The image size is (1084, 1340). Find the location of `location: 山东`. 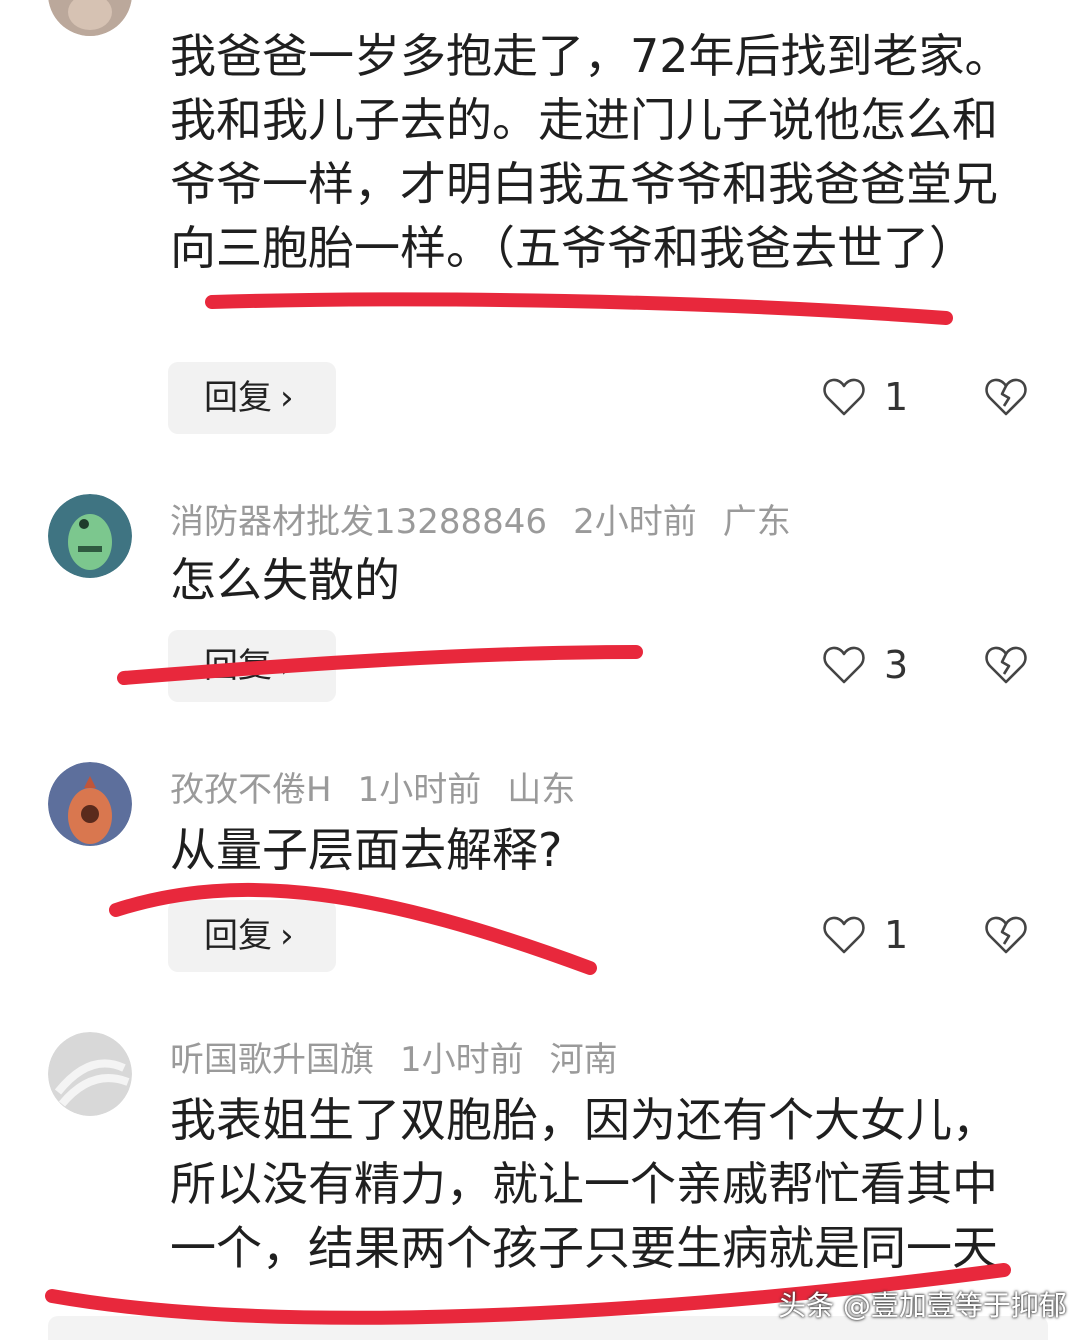

location: 山东 is located at coordinates (541, 790).